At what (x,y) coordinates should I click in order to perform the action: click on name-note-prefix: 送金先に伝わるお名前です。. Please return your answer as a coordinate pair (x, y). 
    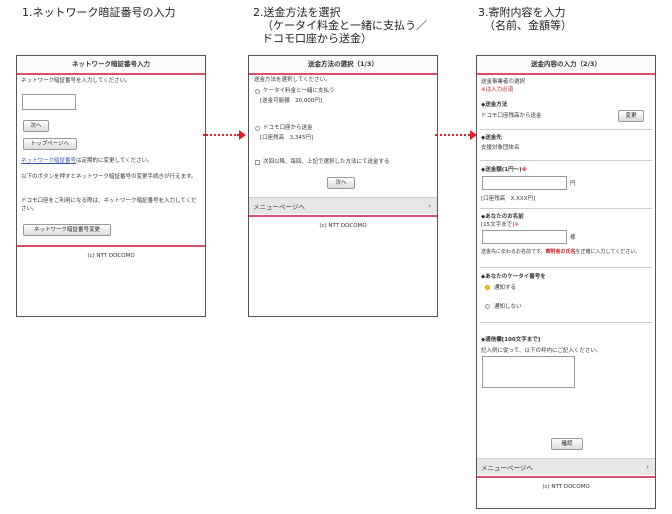
    Looking at the image, I should click on (513, 252).